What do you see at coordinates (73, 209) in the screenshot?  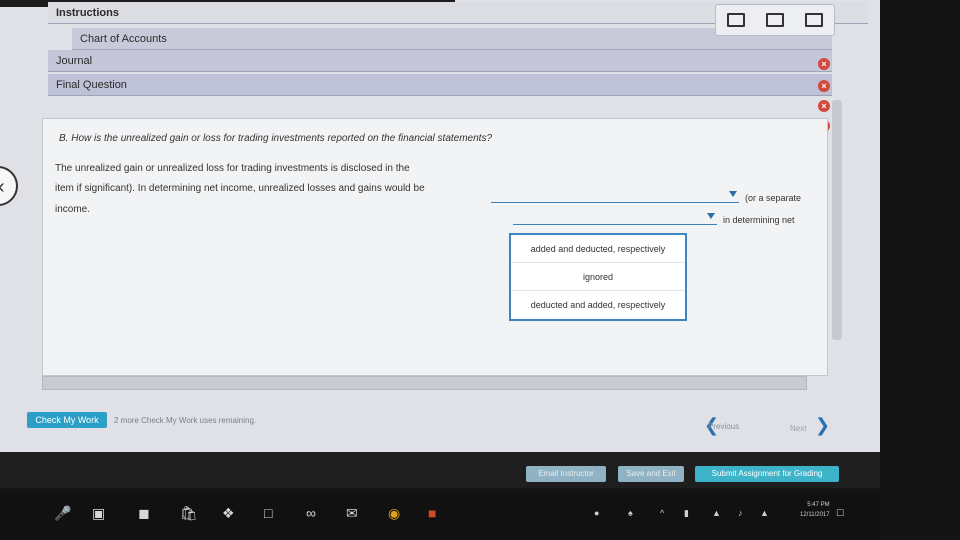 I see `answer-line-3: income.` at bounding box center [73, 209].